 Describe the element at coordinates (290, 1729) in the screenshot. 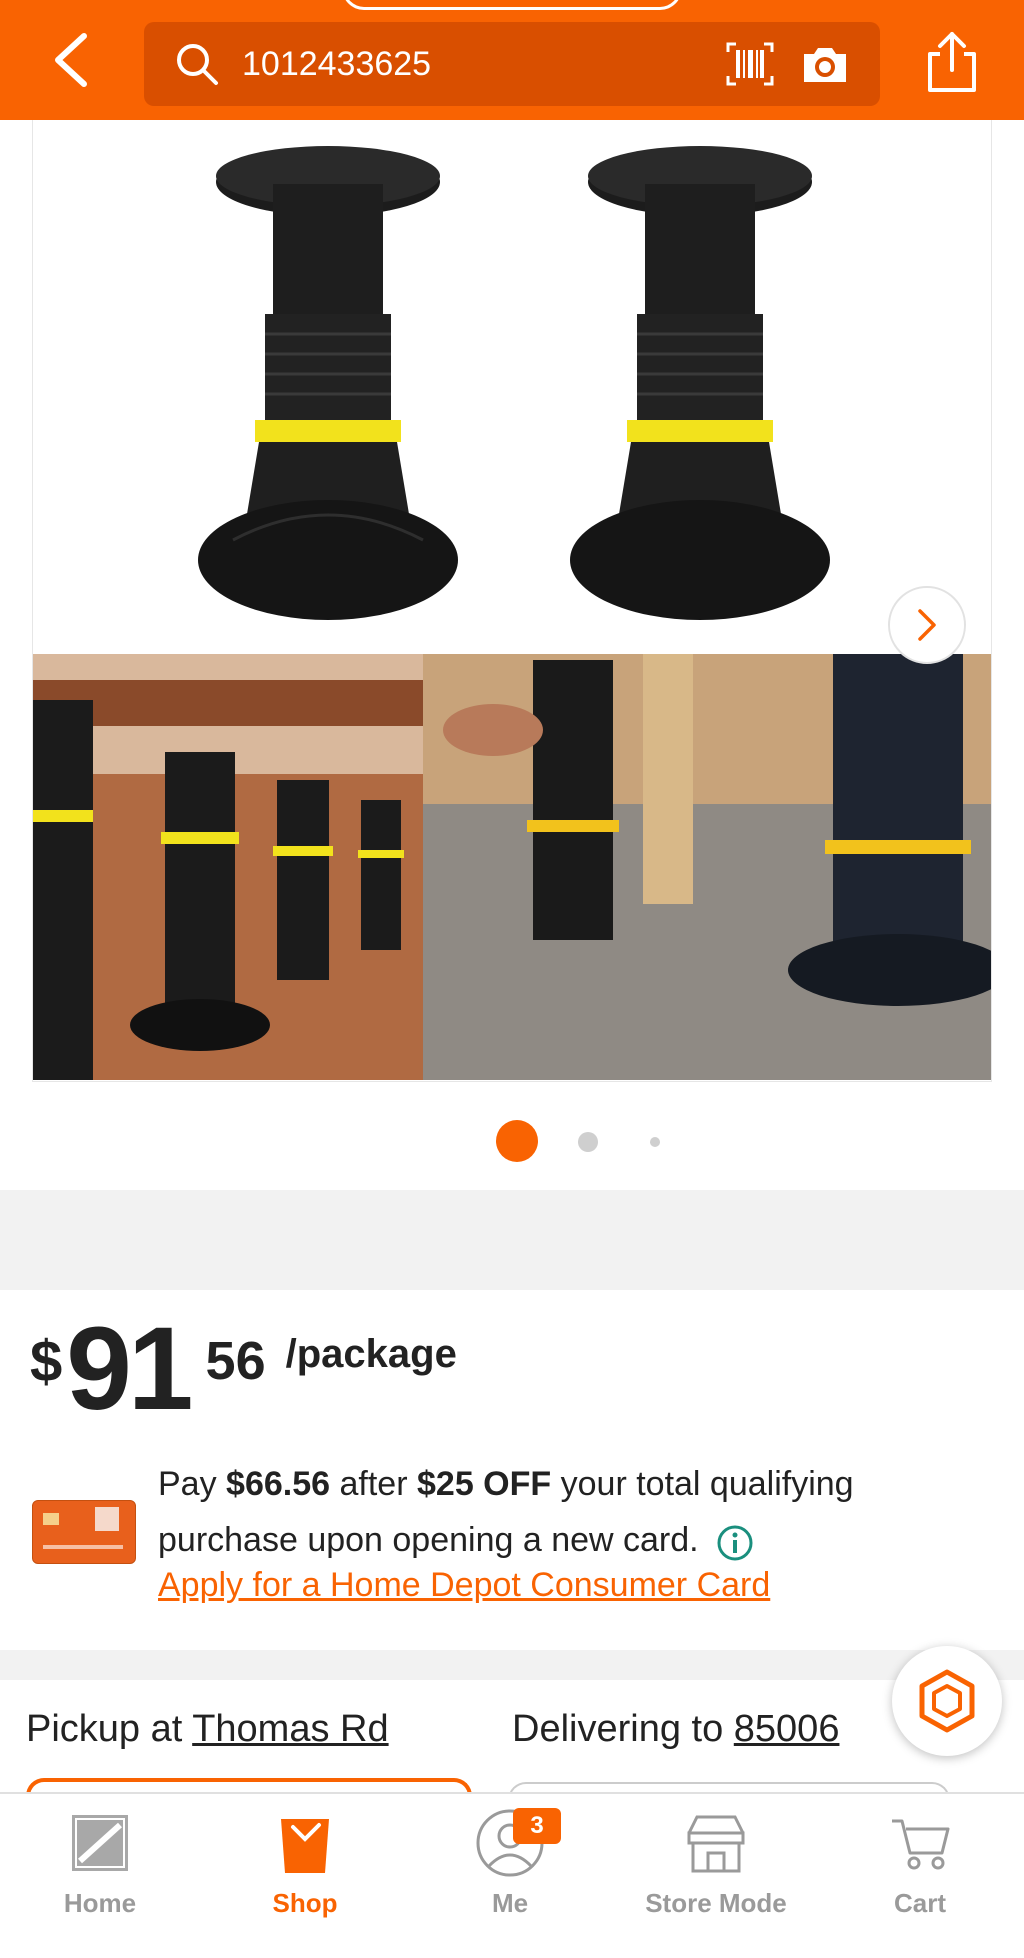

I see `pickup-store-link: Thomas Rd` at that location.